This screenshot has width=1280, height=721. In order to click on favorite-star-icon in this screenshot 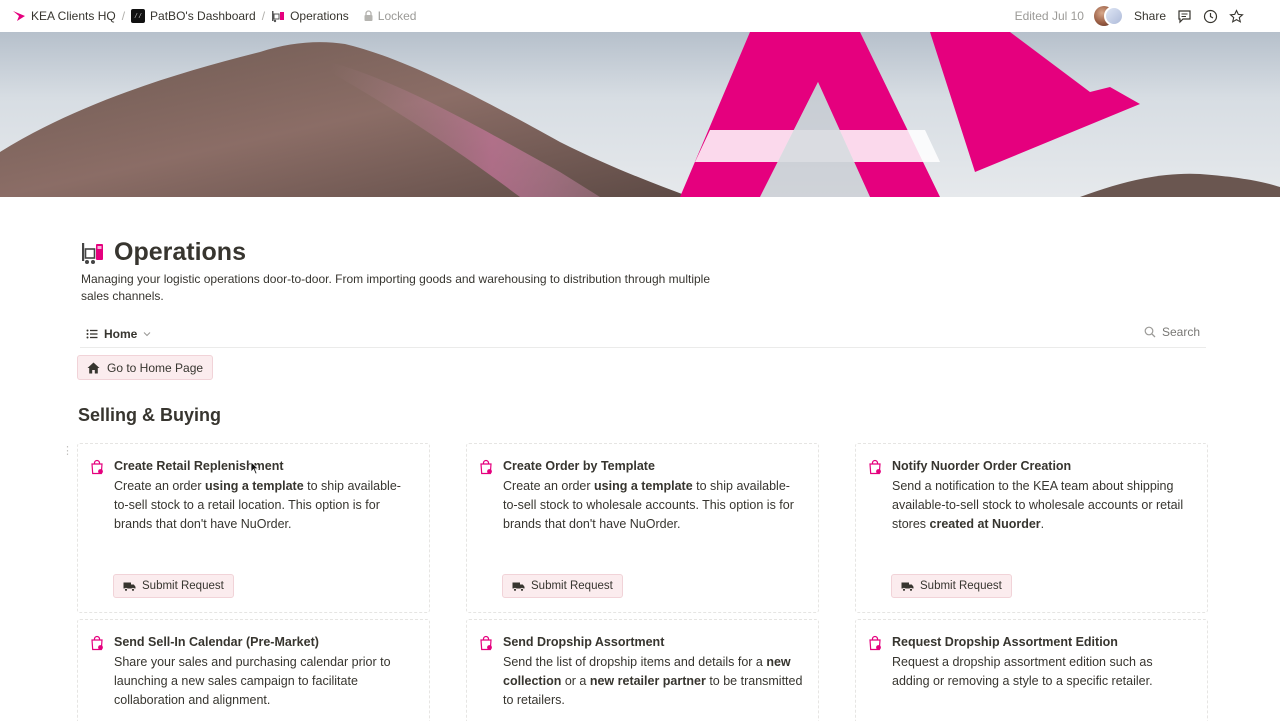, I will do `click(1236, 16)`.